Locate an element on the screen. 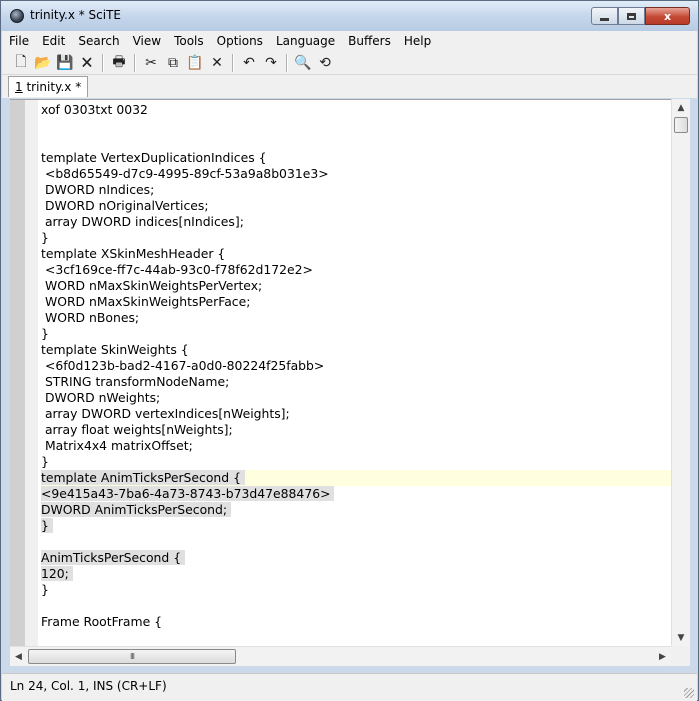 This screenshot has height=701, width=699. delete-icon: ✕ is located at coordinates (217, 62).